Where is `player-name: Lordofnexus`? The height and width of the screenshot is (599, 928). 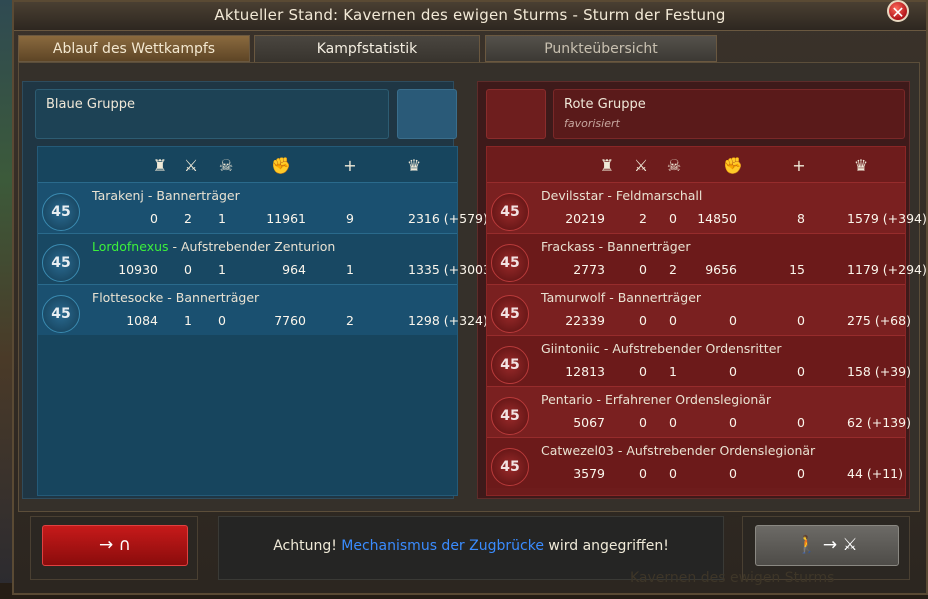
player-name: Lordofnexus is located at coordinates (130, 246).